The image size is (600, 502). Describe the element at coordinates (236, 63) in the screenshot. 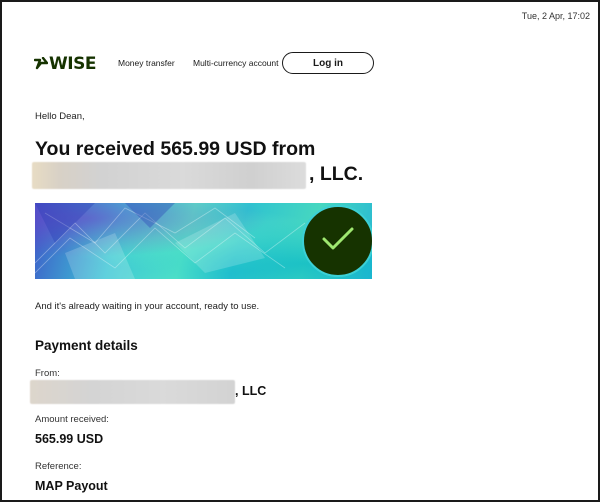

I see `nav-multi-currency-account: Multi-currency account` at that location.